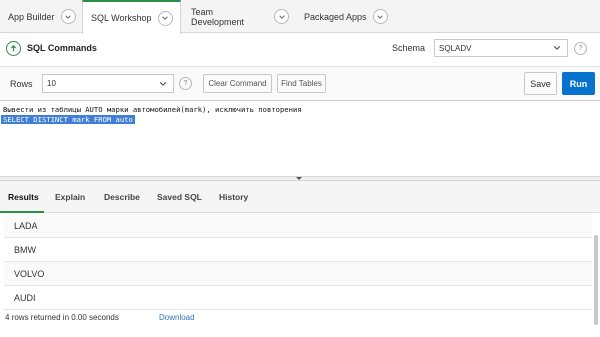 The width and height of the screenshot is (600, 337). What do you see at coordinates (540, 83) in the screenshot?
I see `save-button: Save` at bounding box center [540, 83].